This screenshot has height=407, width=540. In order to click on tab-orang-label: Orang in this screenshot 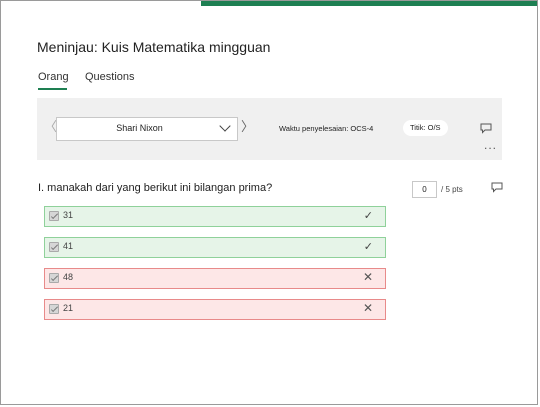, I will do `click(53, 77)`.